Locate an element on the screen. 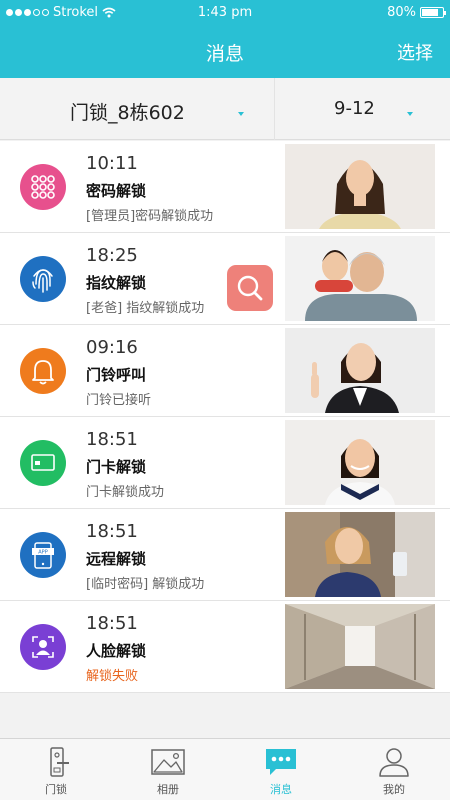 The height and width of the screenshot is (800, 450). face-id-icon is located at coordinates (43, 647).